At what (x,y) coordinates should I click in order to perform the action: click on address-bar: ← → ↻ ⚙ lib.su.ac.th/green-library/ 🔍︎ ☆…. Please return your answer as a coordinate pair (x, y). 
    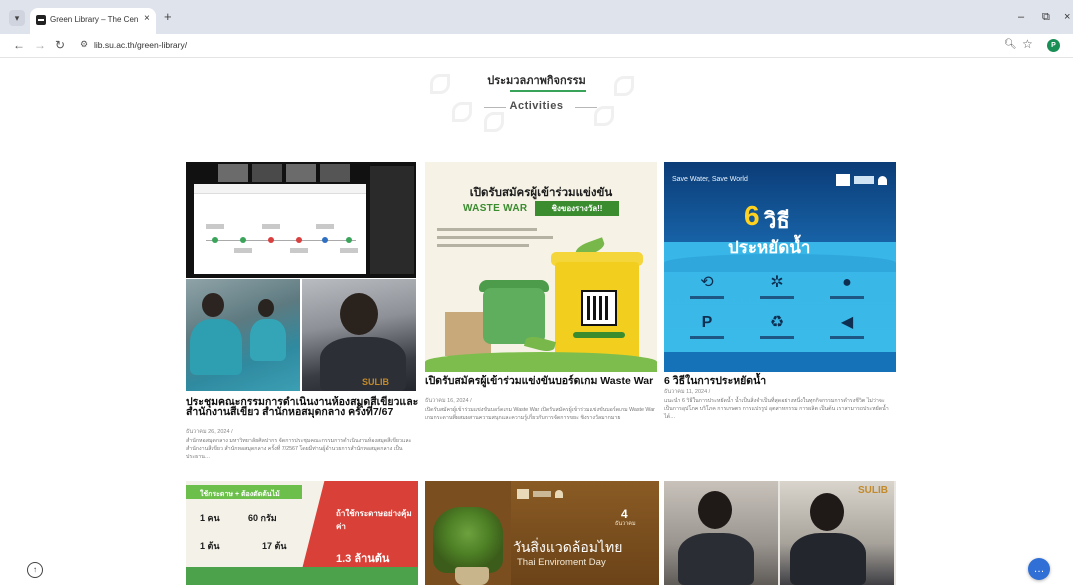
    Looking at the image, I should click on (536, 46).